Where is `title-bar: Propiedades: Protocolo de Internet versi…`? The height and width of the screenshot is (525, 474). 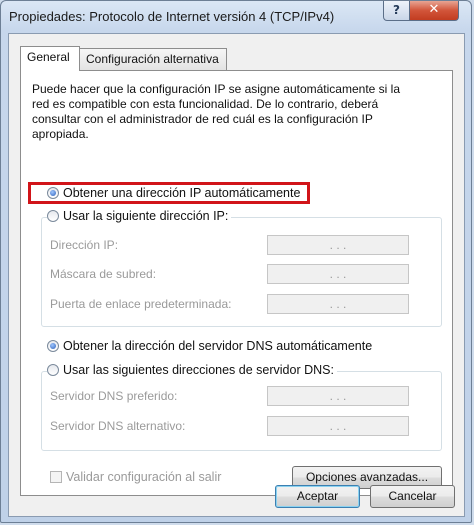
title-bar: Propiedades: Protocolo de Internet versi… is located at coordinates (236, 17).